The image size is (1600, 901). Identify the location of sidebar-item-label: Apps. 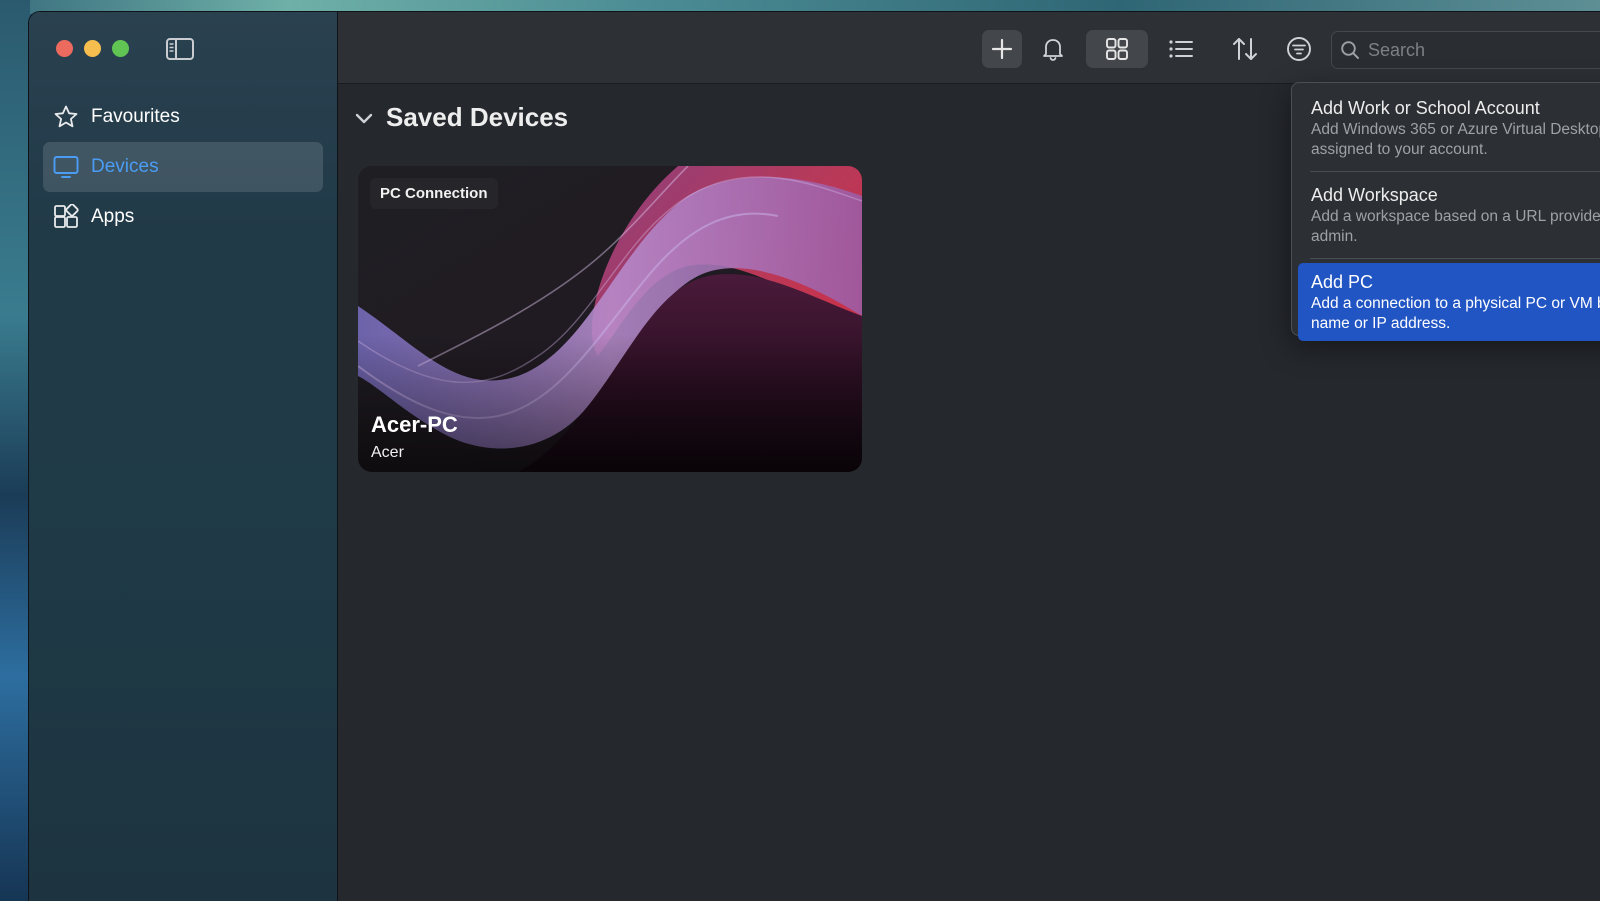
(113, 216).